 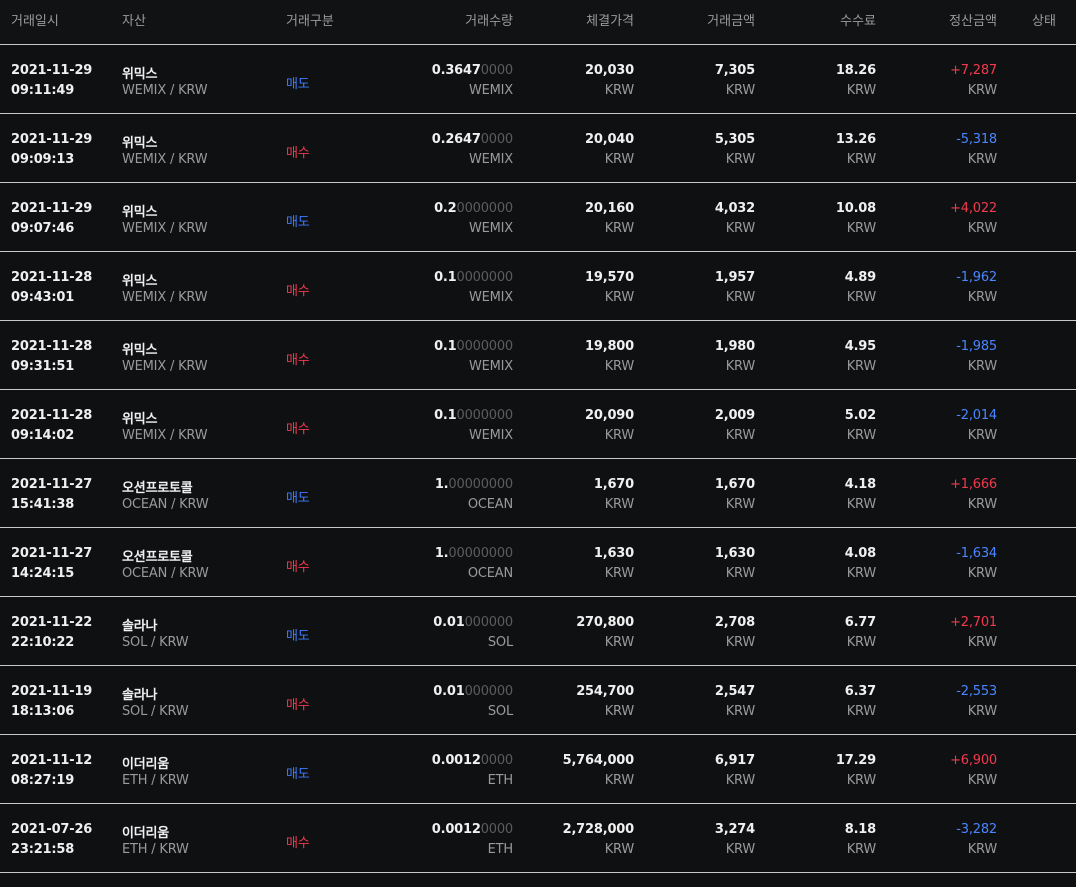 I want to click on header-price: 체결가격, so click(x=610, y=19).